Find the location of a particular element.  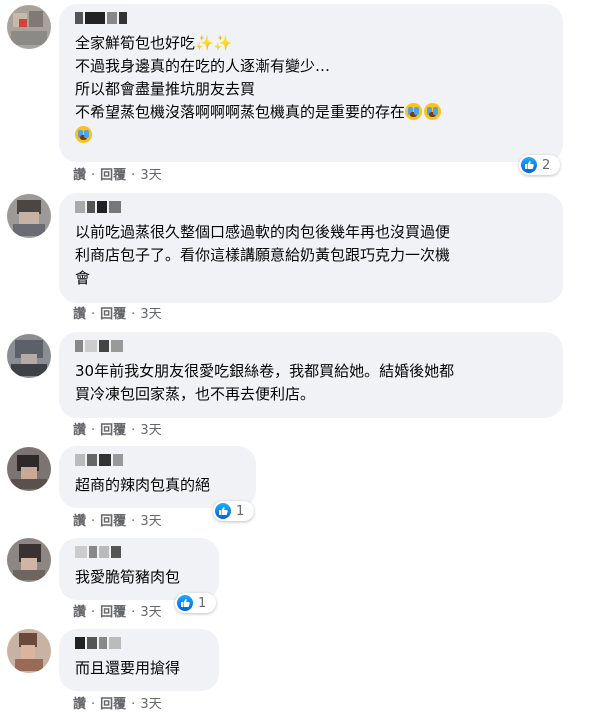

comment-text-line is located at coordinates (312, 135).